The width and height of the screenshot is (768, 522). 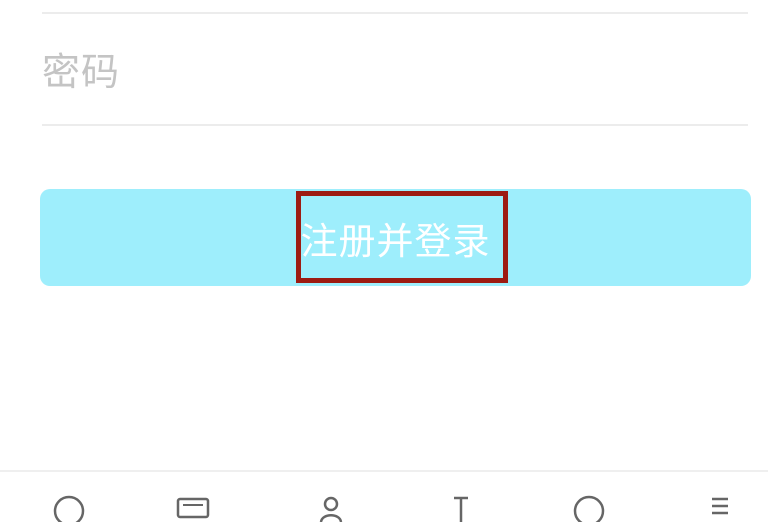 I want to click on password-placeholder: 密码, so click(x=81, y=72).